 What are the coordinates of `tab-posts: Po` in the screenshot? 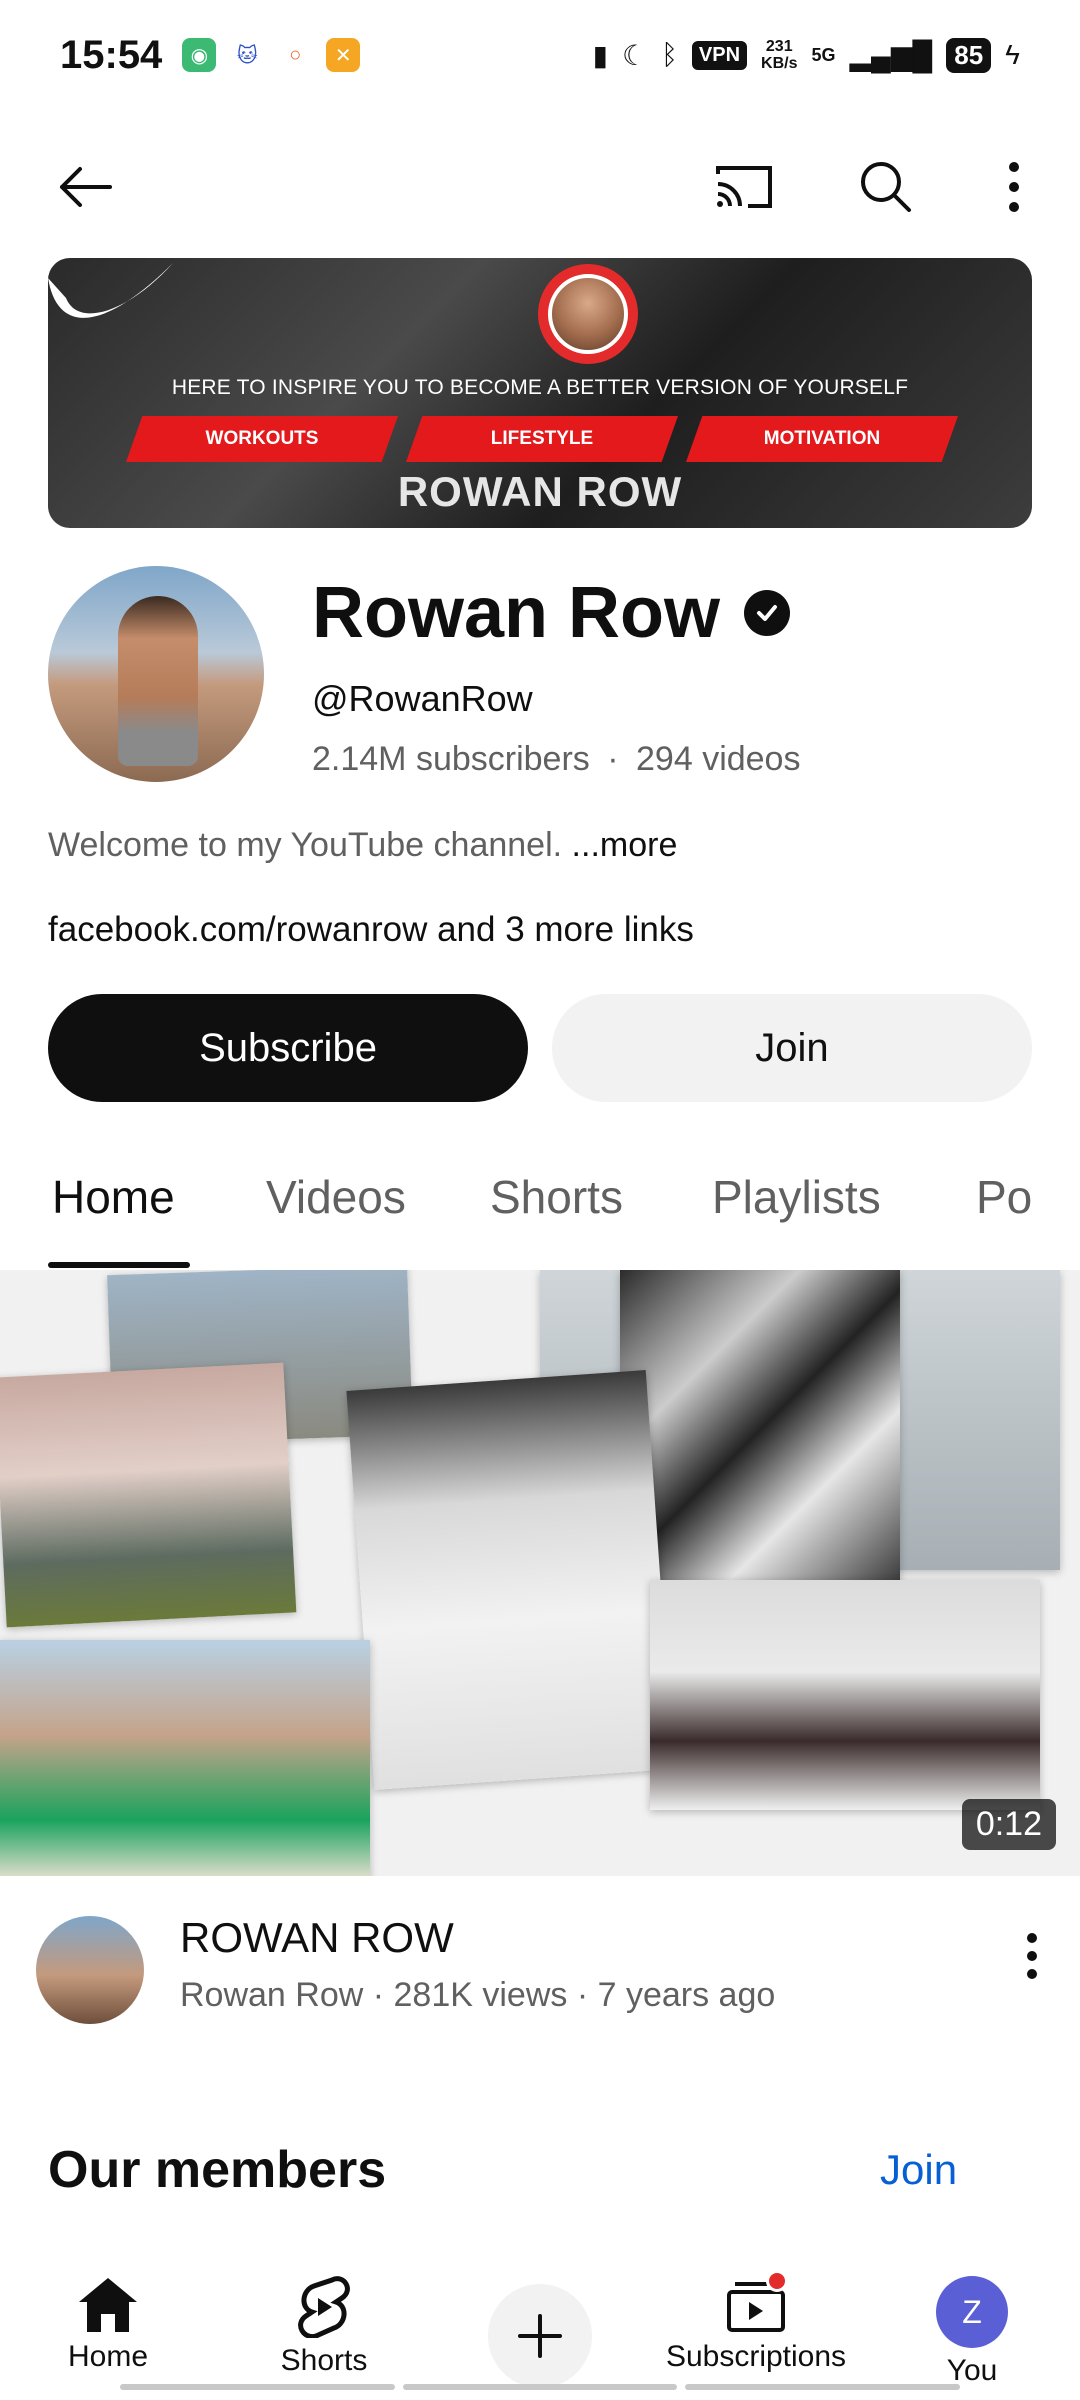 It's located at (1004, 1210).